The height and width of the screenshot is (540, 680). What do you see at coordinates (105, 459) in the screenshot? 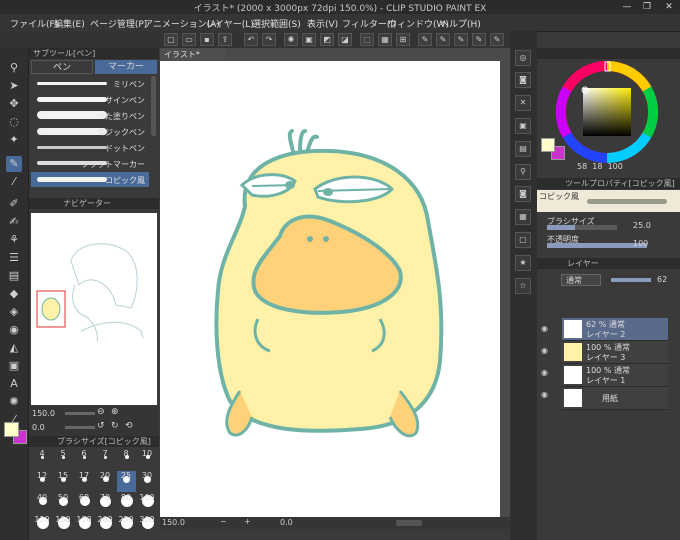
I see `brush-size-cell: 7` at bounding box center [105, 459].